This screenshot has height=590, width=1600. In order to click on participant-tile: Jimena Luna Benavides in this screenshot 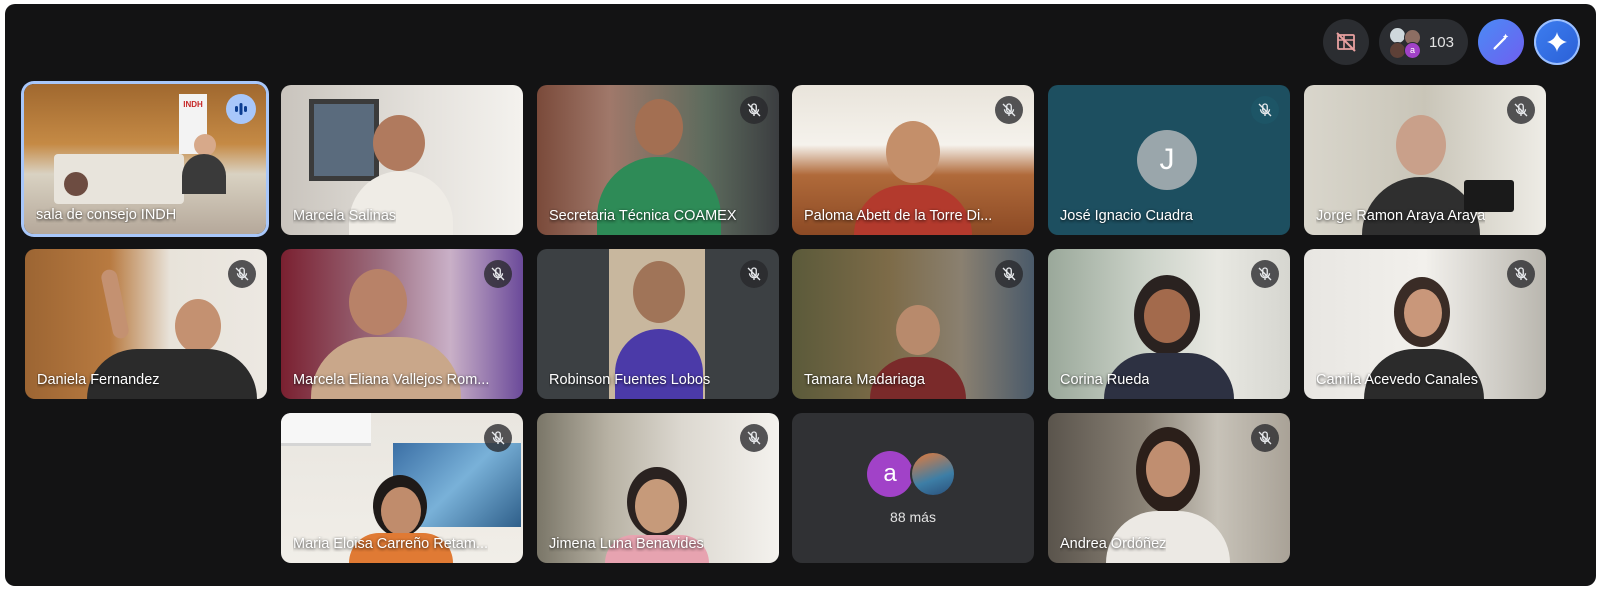, I will do `click(658, 488)`.